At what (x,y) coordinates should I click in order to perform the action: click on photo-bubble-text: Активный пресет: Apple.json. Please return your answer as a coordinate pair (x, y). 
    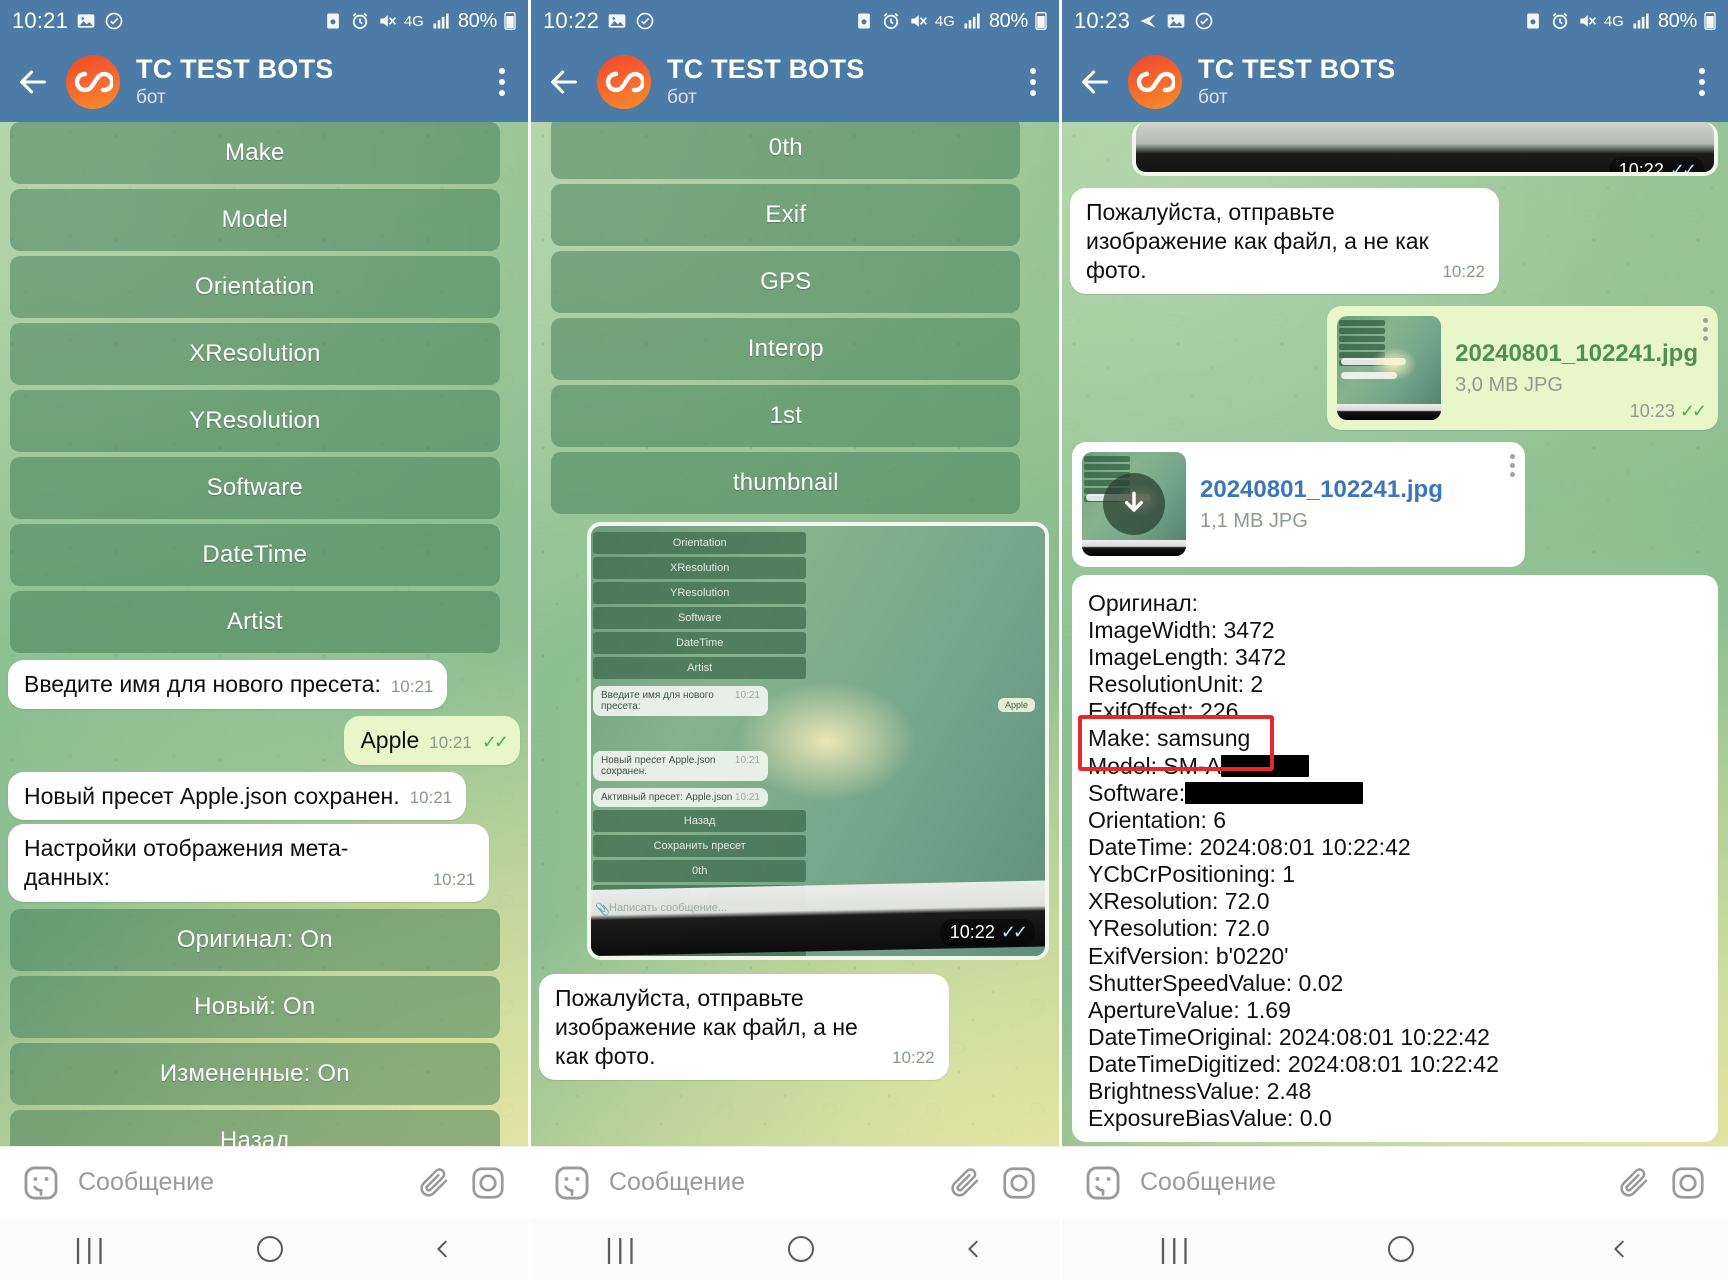
    Looking at the image, I should click on (667, 797).